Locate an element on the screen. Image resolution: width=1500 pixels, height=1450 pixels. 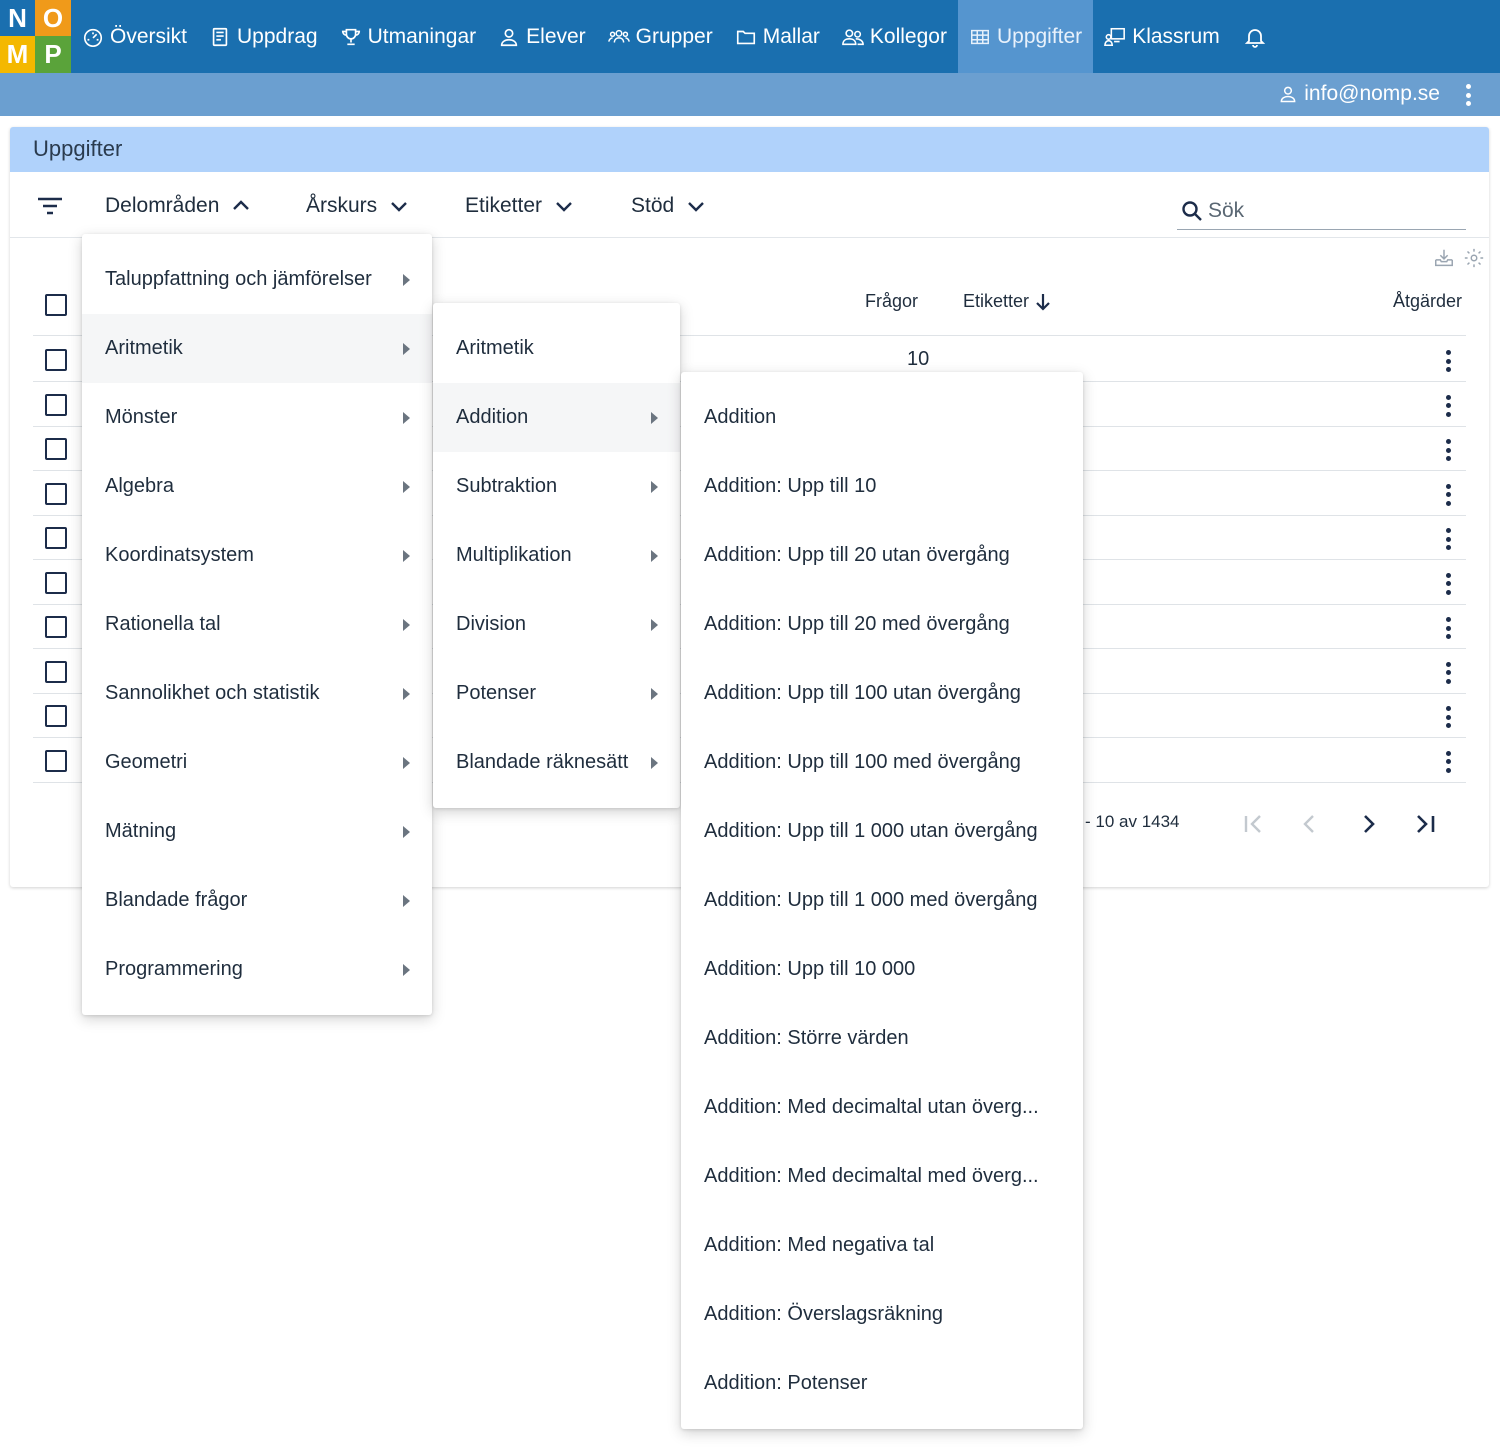
delomraden-menu-item: Koordinatsystem is located at coordinates (257, 555).